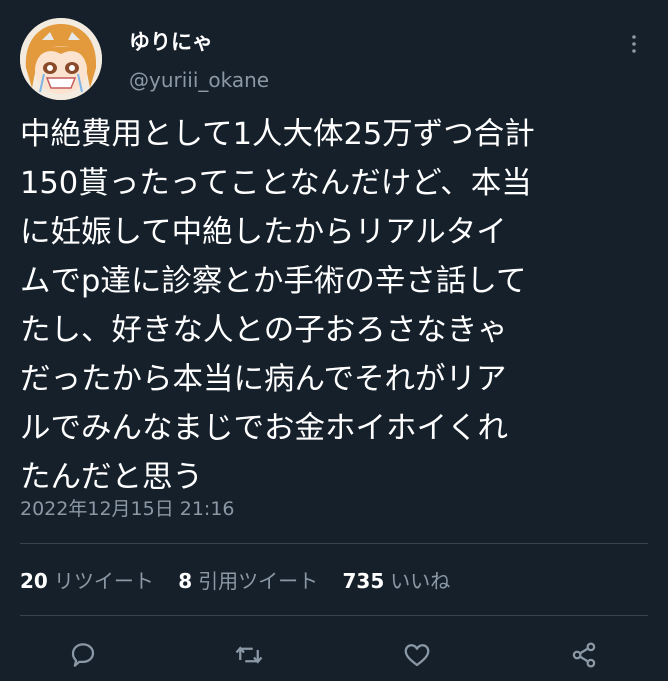  Describe the element at coordinates (634, 44) in the screenshot. I see `more-options-icon` at that location.